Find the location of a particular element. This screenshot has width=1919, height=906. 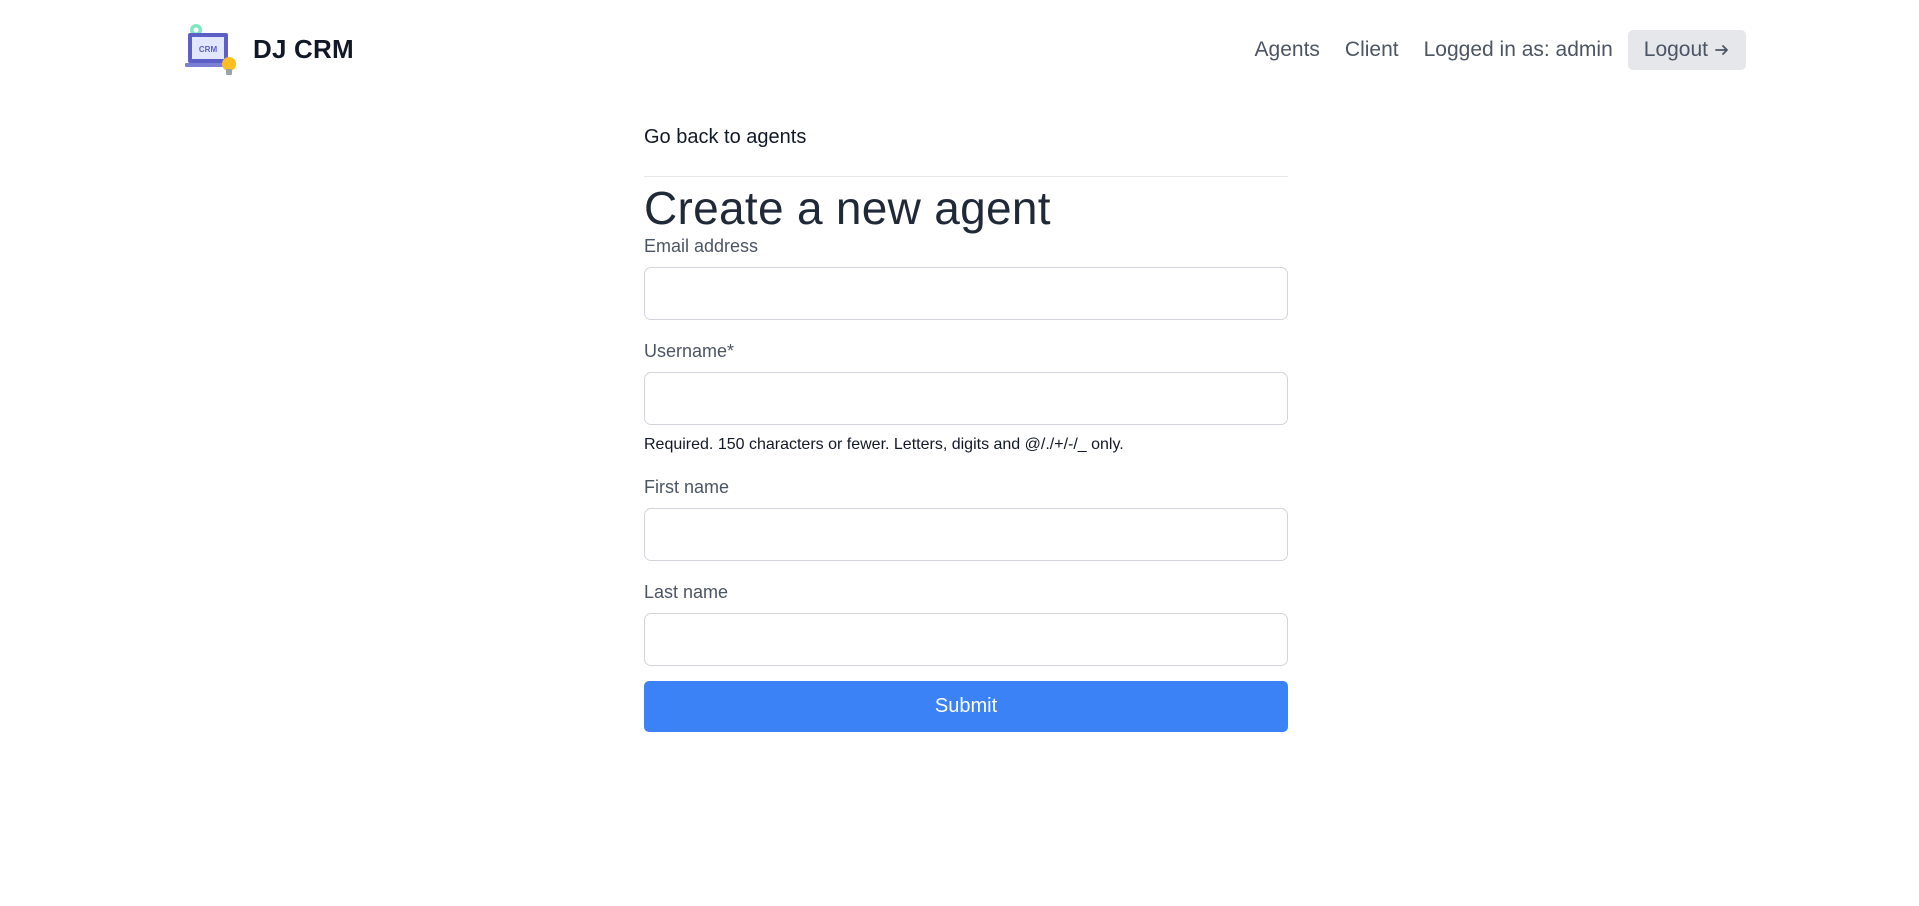

page-title: Create a new agent is located at coordinates (847, 208).